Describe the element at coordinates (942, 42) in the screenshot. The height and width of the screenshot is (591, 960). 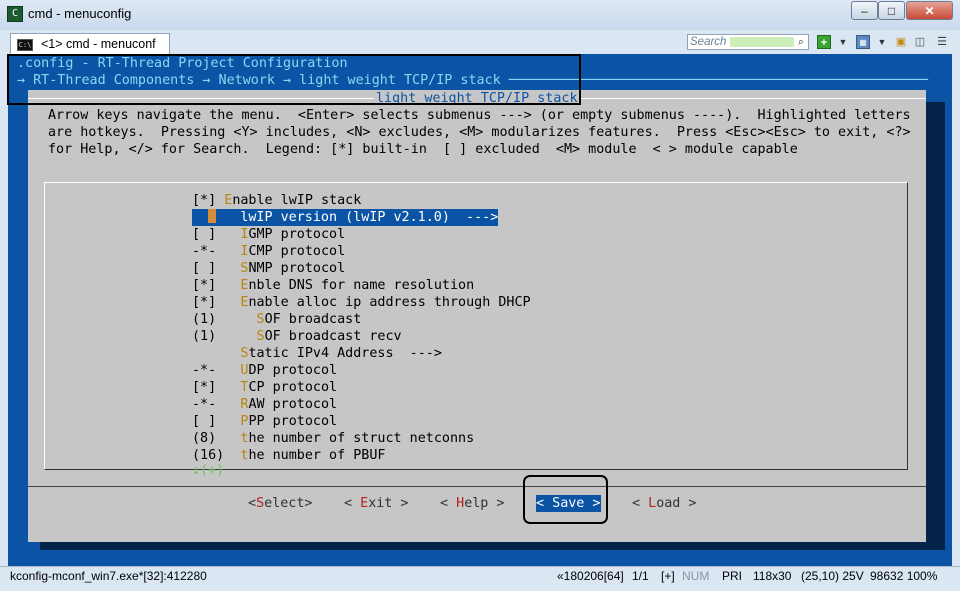
I see `hamburger-icon: ☰` at that location.